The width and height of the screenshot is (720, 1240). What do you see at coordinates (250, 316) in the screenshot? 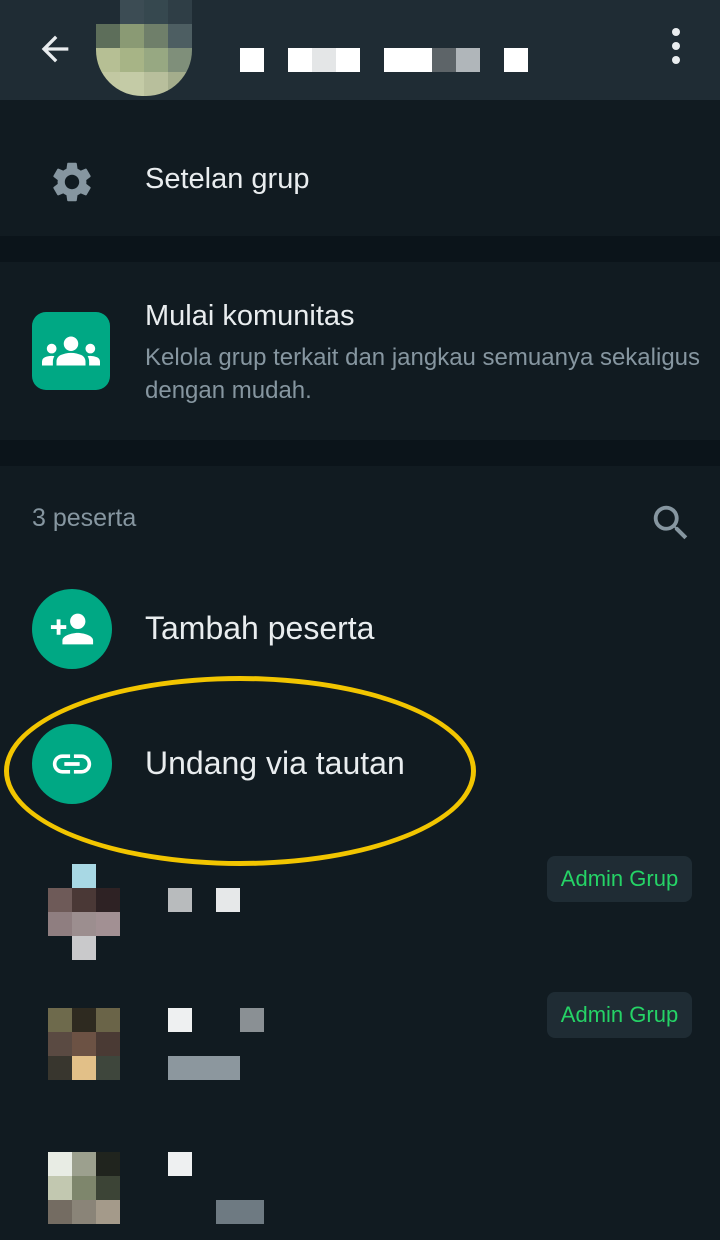
I see `start-community-title: Mulai komunitas` at bounding box center [250, 316].